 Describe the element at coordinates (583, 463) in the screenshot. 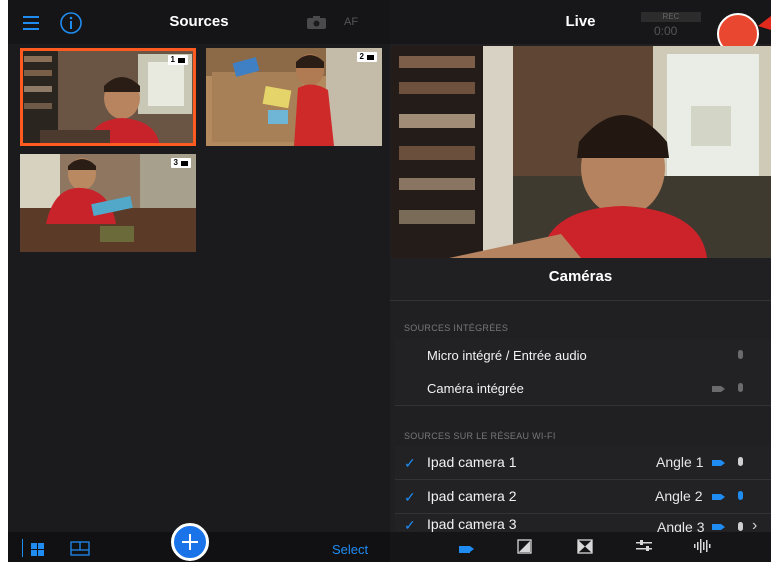

I see `source-row-ipad-camera-1: ✓ Ipad camera 1 Angle 1` at that location.